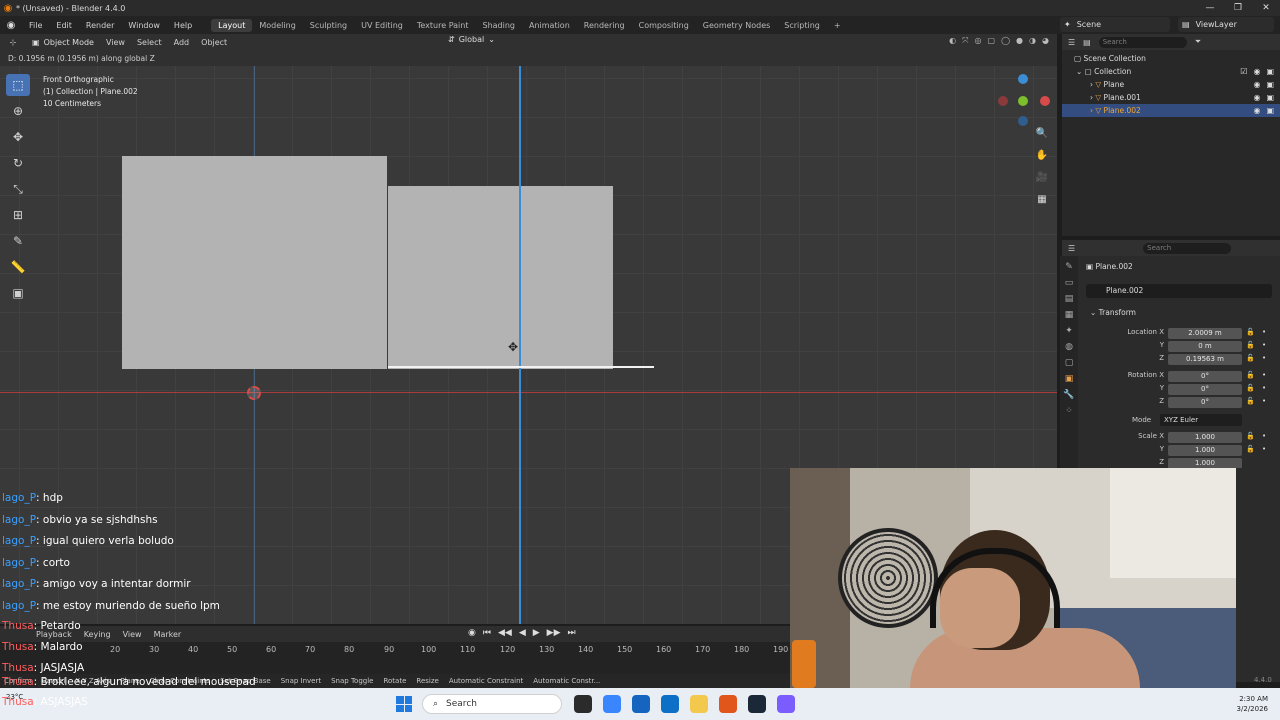 This screenshot has height=720, width=1280. Describe the element at coordinates (18, 241) in the screenshot. I see `annotate-icon: ✎` at that location.